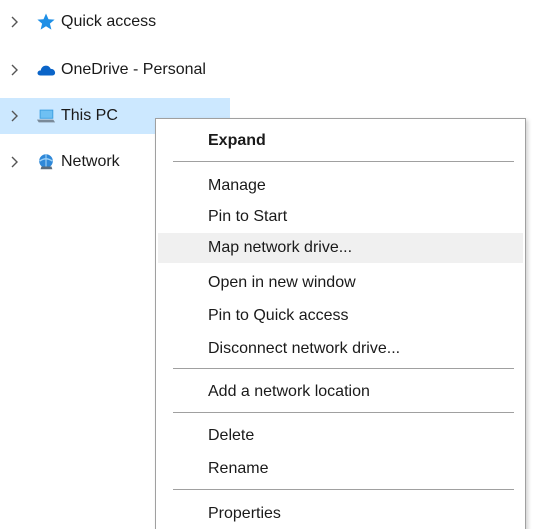 The width and height of the screenshot is (535, 529). Describe the element at coordinates (340, 217) in the screenshot. I see `menu-item-pin-to-start: Pin to Start` at that location.